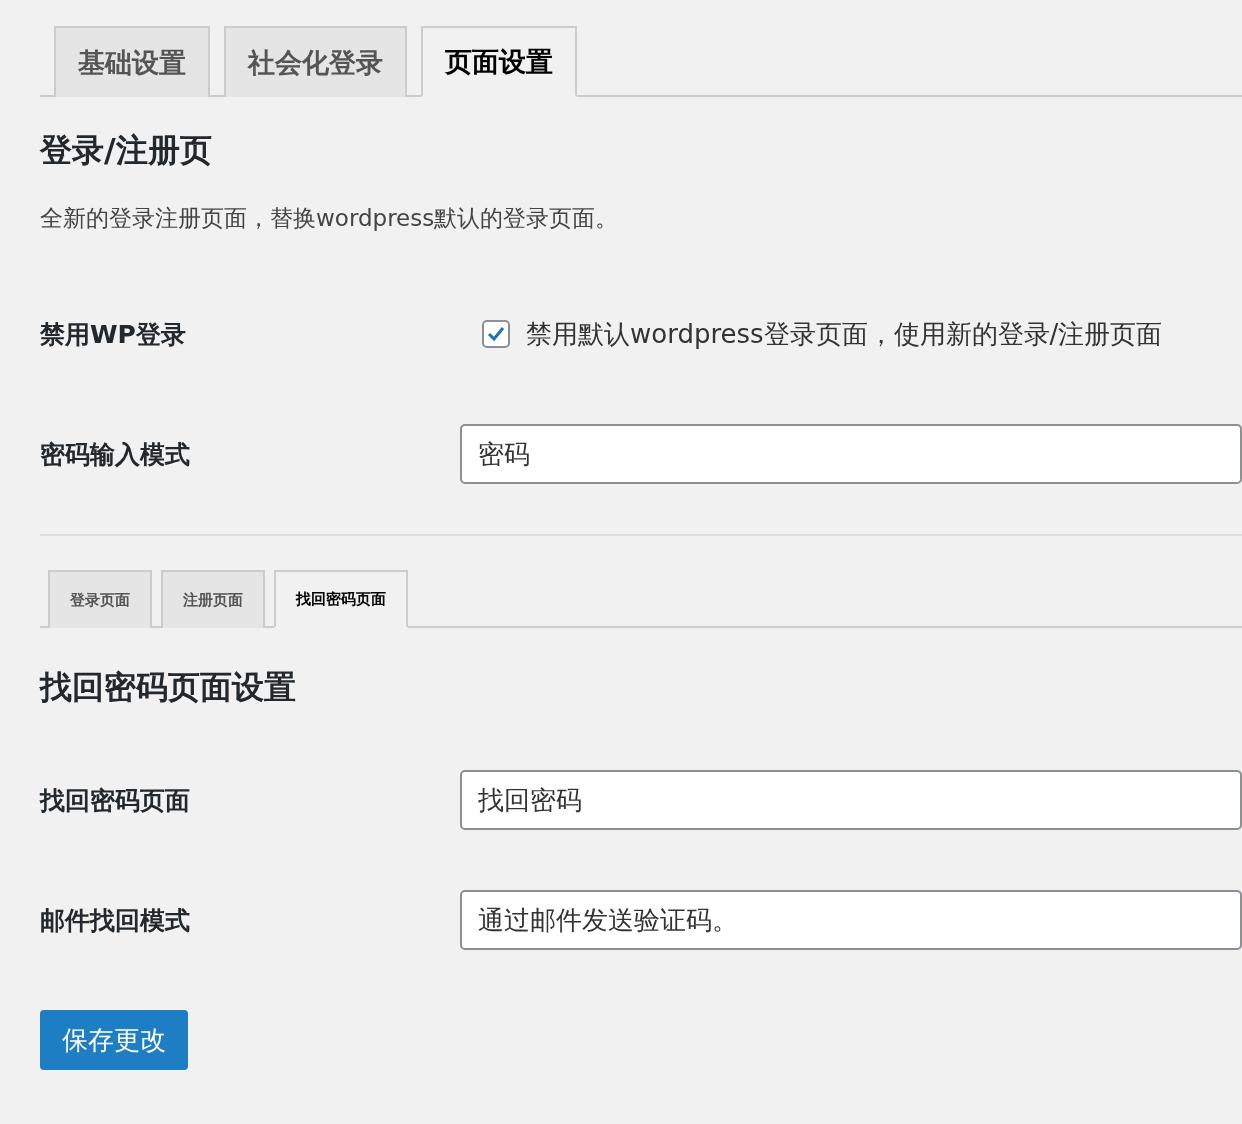 The image size is (1242, 1124). What do you see at coordinates (115, 454) in the screenshot?
I see `field-label: 密码输入模式` at bounding box center [115, 454].